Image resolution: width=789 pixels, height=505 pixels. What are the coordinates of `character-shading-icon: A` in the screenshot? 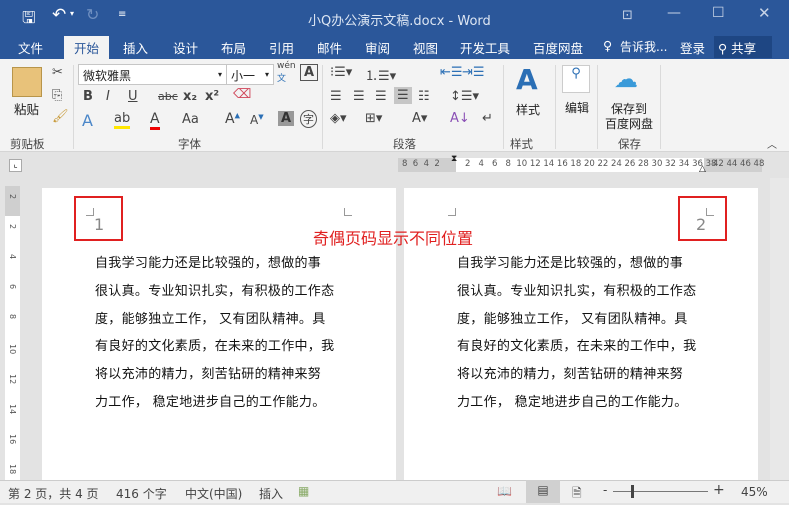 It's located at (286, 118).